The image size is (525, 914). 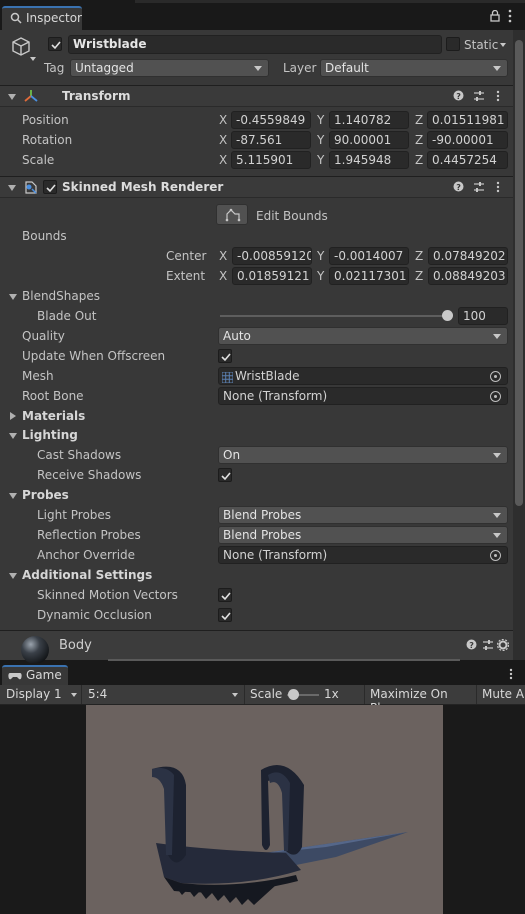 I want to click on position-y-axis: Y, so click(x=320, y=120).